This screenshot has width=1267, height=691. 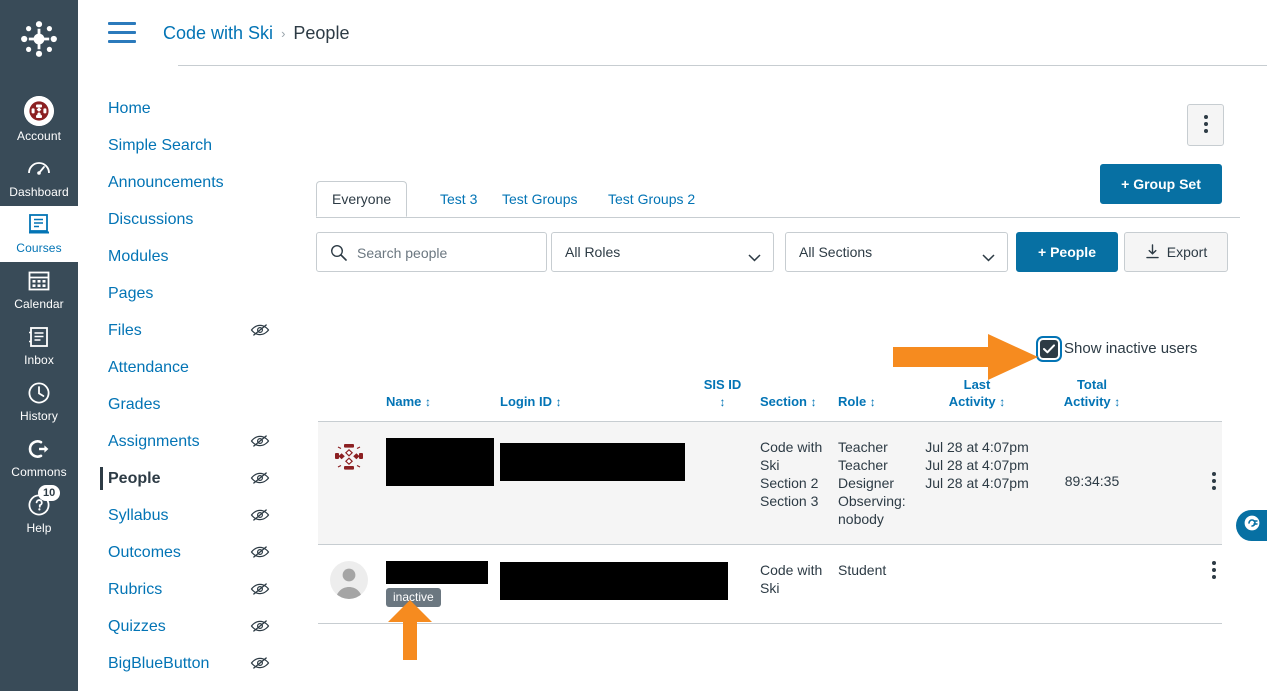 I want to click on breadcrumb-current: People, so click(x=321, y=33).